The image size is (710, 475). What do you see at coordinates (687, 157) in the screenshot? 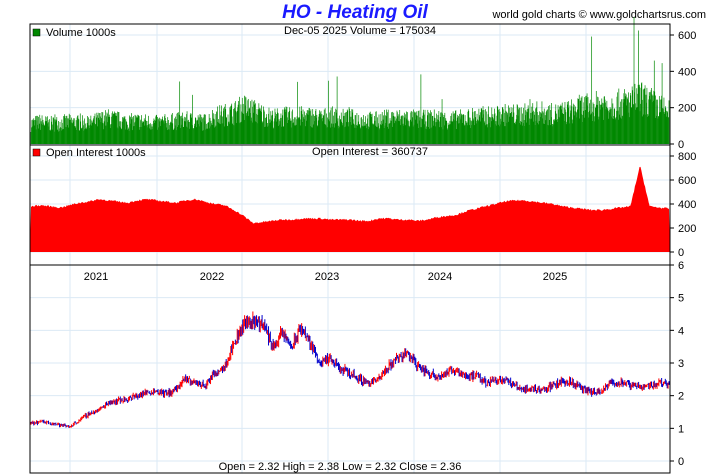
I see `y-tick-label: 800` at bounding box center [687, 157].